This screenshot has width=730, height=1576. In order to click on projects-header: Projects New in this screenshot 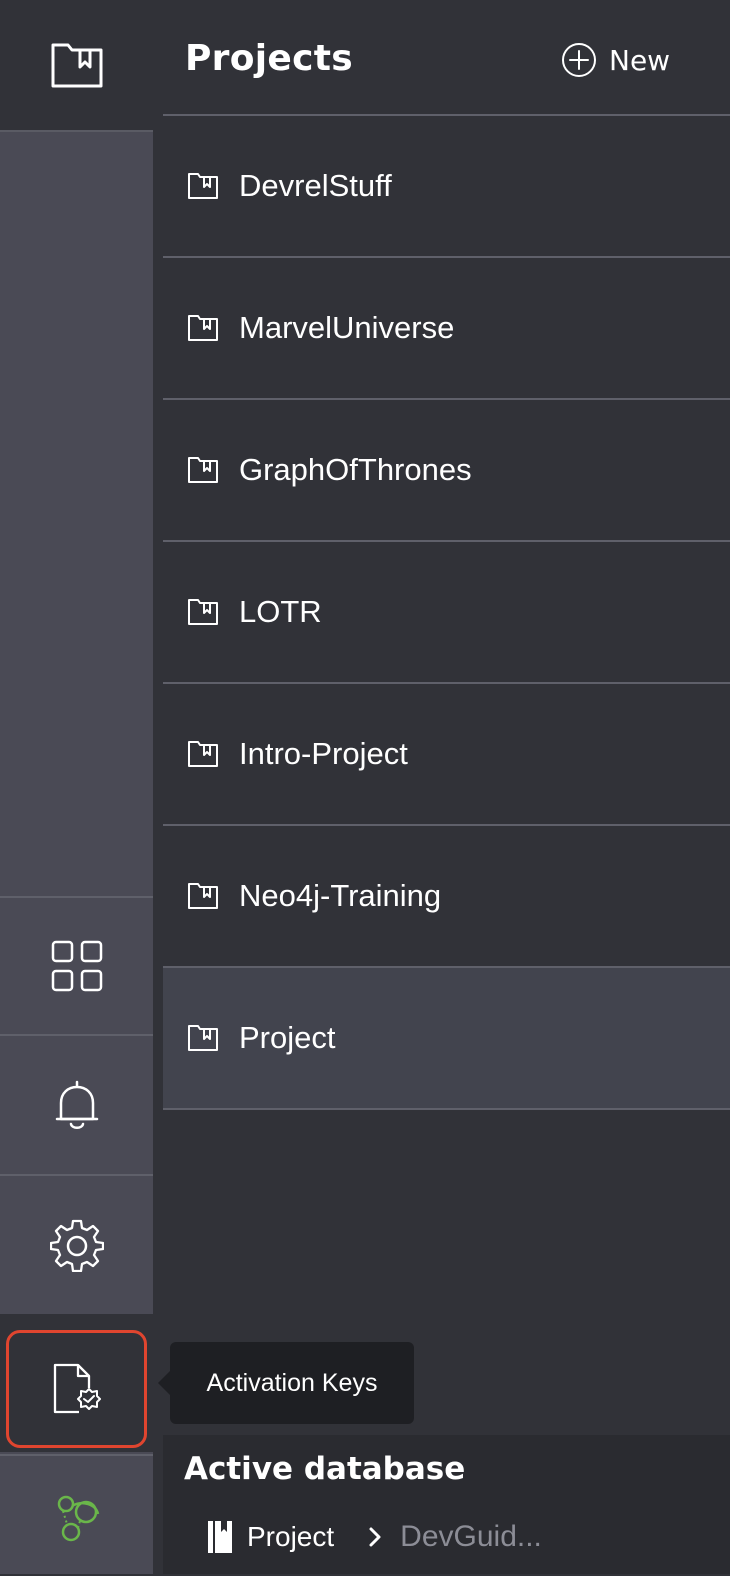, I will do `click(446, 58)`.